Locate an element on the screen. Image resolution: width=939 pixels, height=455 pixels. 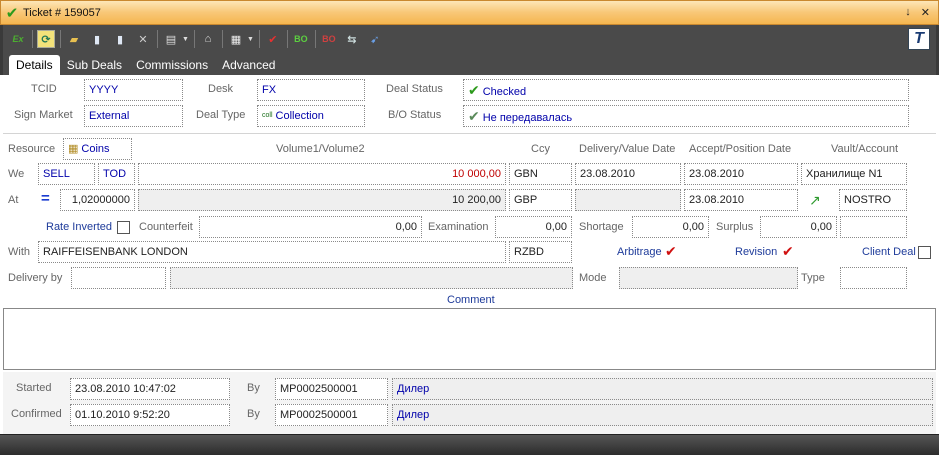
ccy2-field: GBP is located at coordinates (540, 200).